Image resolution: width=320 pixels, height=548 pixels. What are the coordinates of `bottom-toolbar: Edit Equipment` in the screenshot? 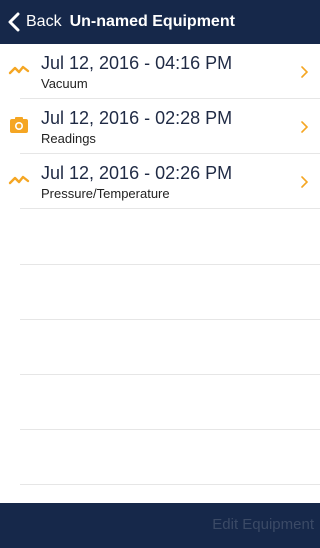 It's located at (160, 525).